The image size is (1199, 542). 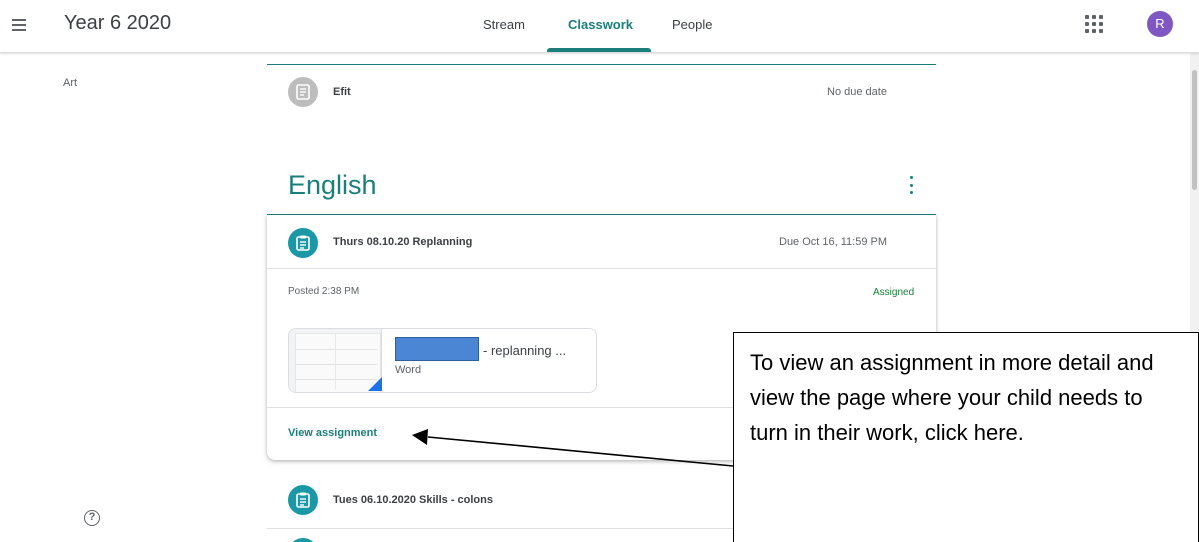 What do you see at coordinates (1194, 130) in the screenshot?
I see `scrollbar-thumb` at bounding box center [1194, 130].